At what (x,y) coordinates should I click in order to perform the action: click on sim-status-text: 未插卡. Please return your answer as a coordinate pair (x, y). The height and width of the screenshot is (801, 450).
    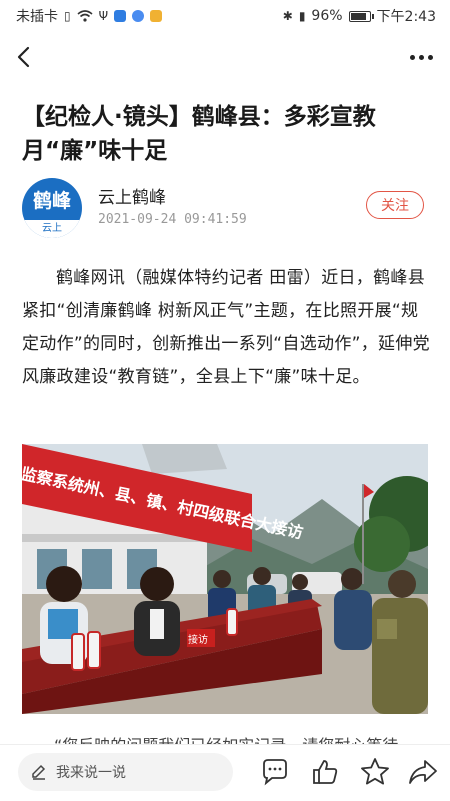
    Looking at the image, I should click on (37, 17).